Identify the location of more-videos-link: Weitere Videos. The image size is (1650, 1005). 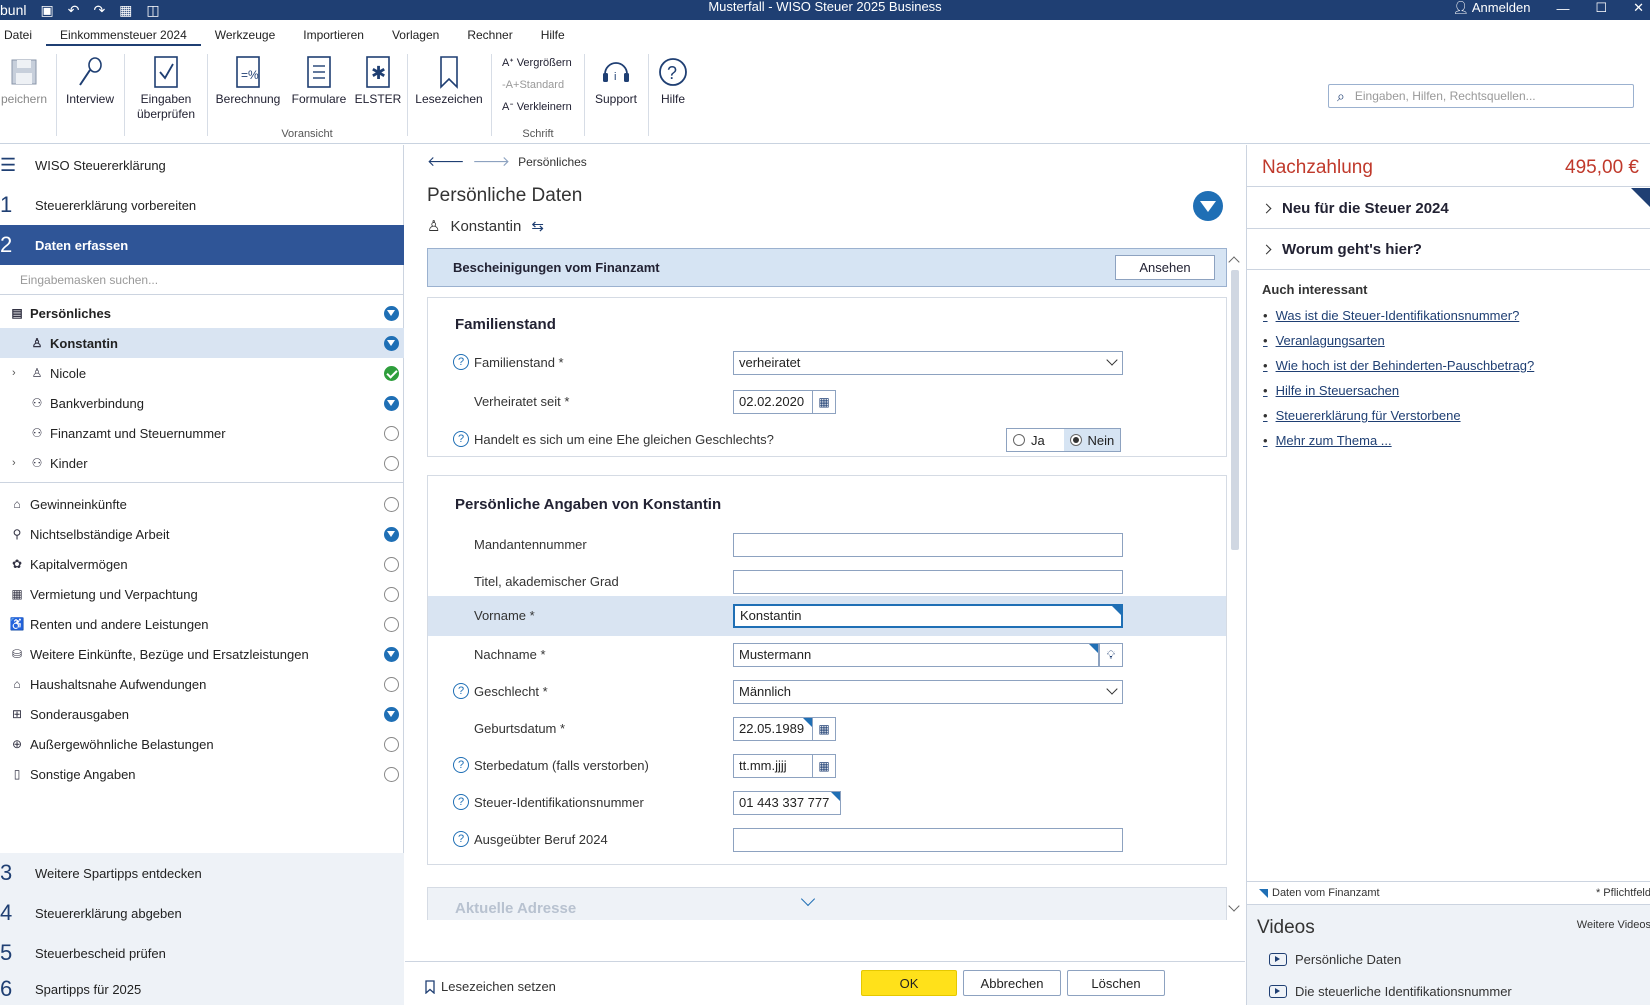
(1613, 925).